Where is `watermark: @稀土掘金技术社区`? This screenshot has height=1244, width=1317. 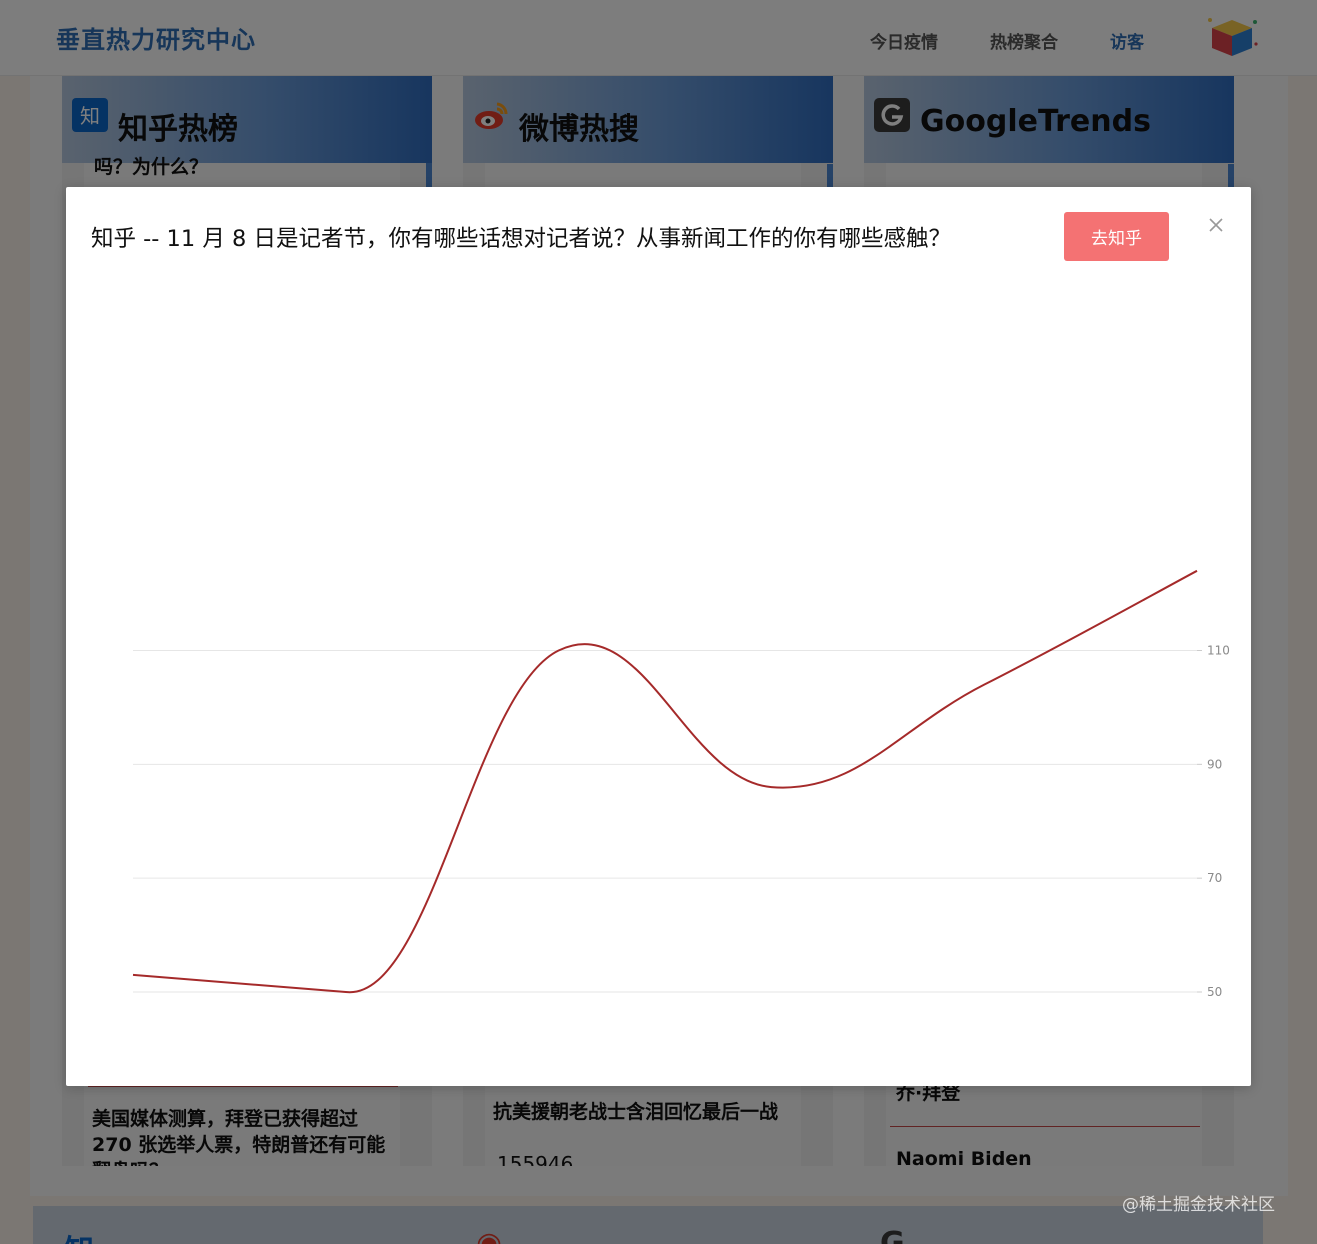
watermark: @稀土掘金技术社区 is located at coordinates (1198, 1205).